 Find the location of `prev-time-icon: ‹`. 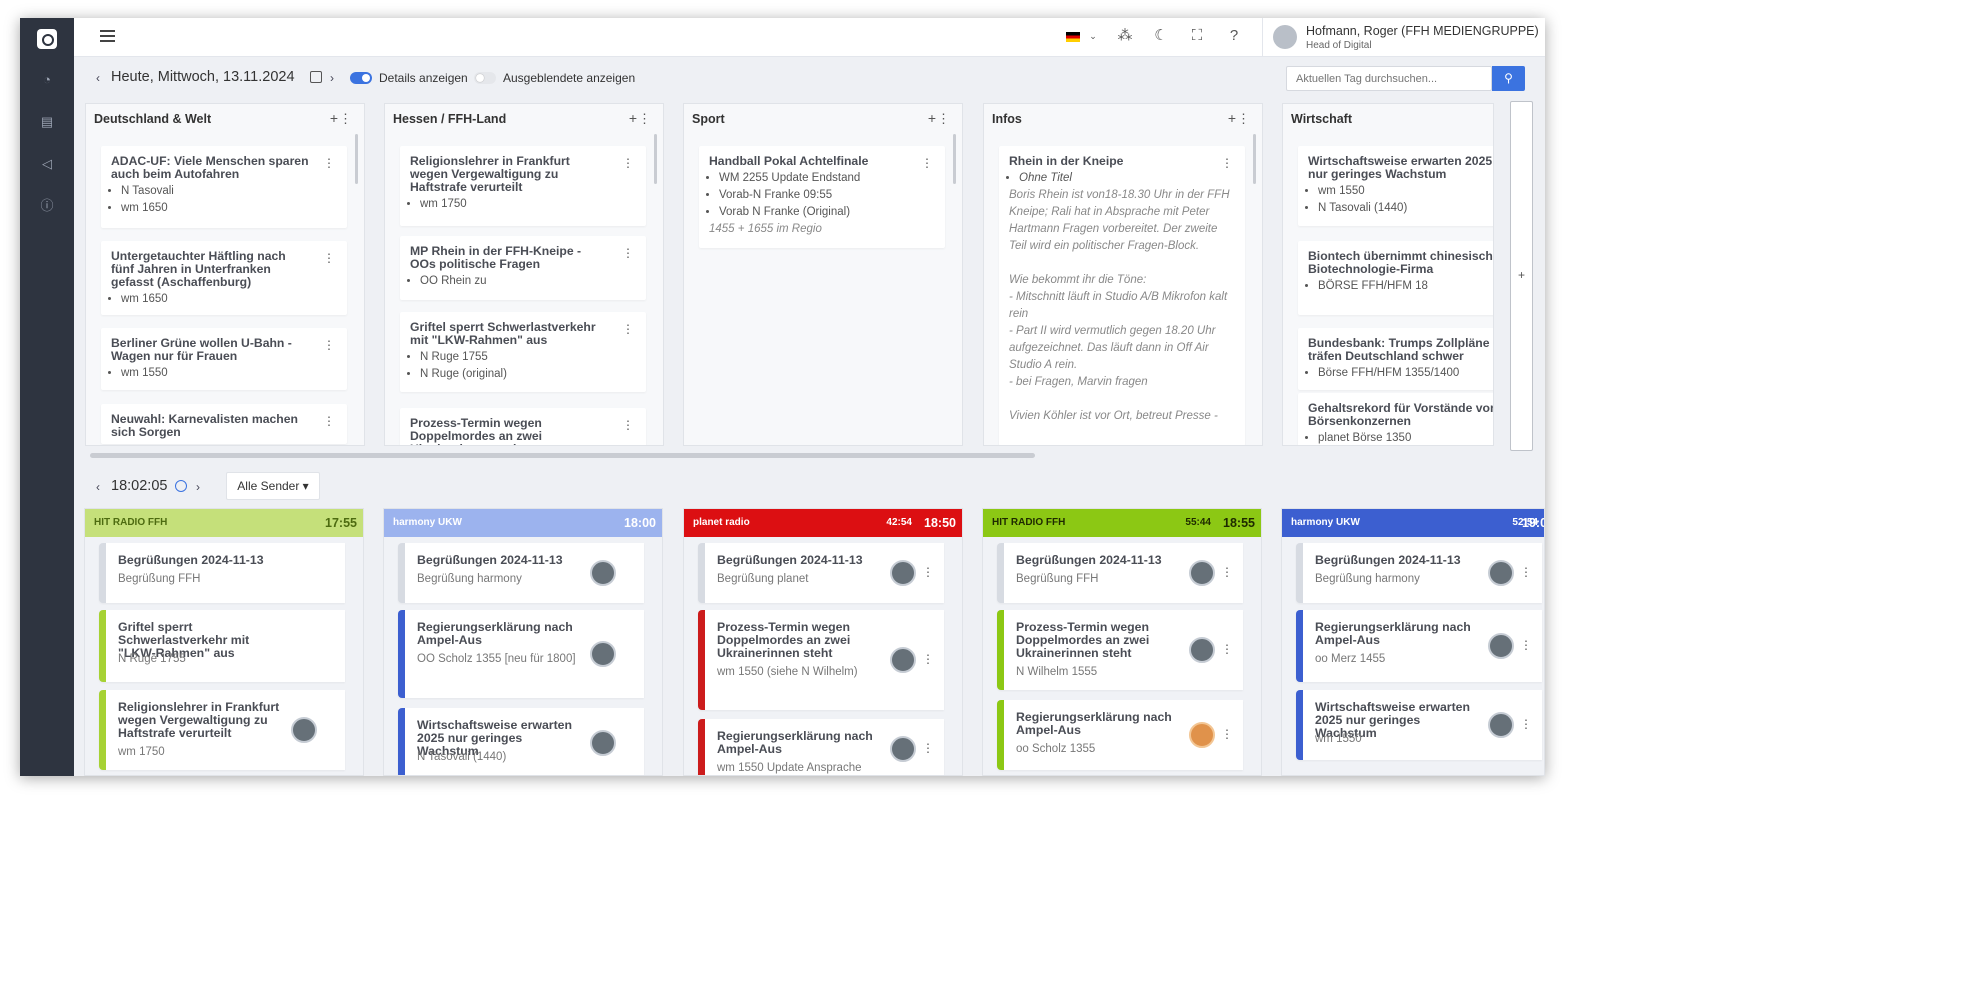

prev-time-icon: ‹ is located at coordinates (98, 487).